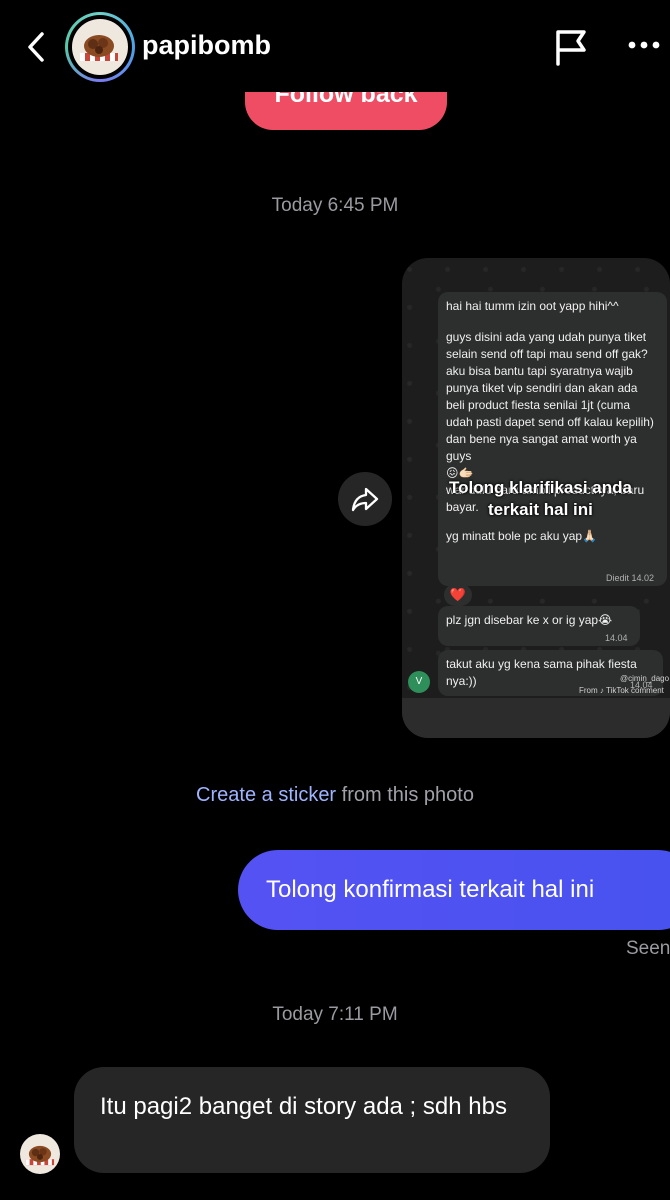  Describe the element at coordinates (644, 45) in the screenshot. I see `more-horizontal-icon` at that location.